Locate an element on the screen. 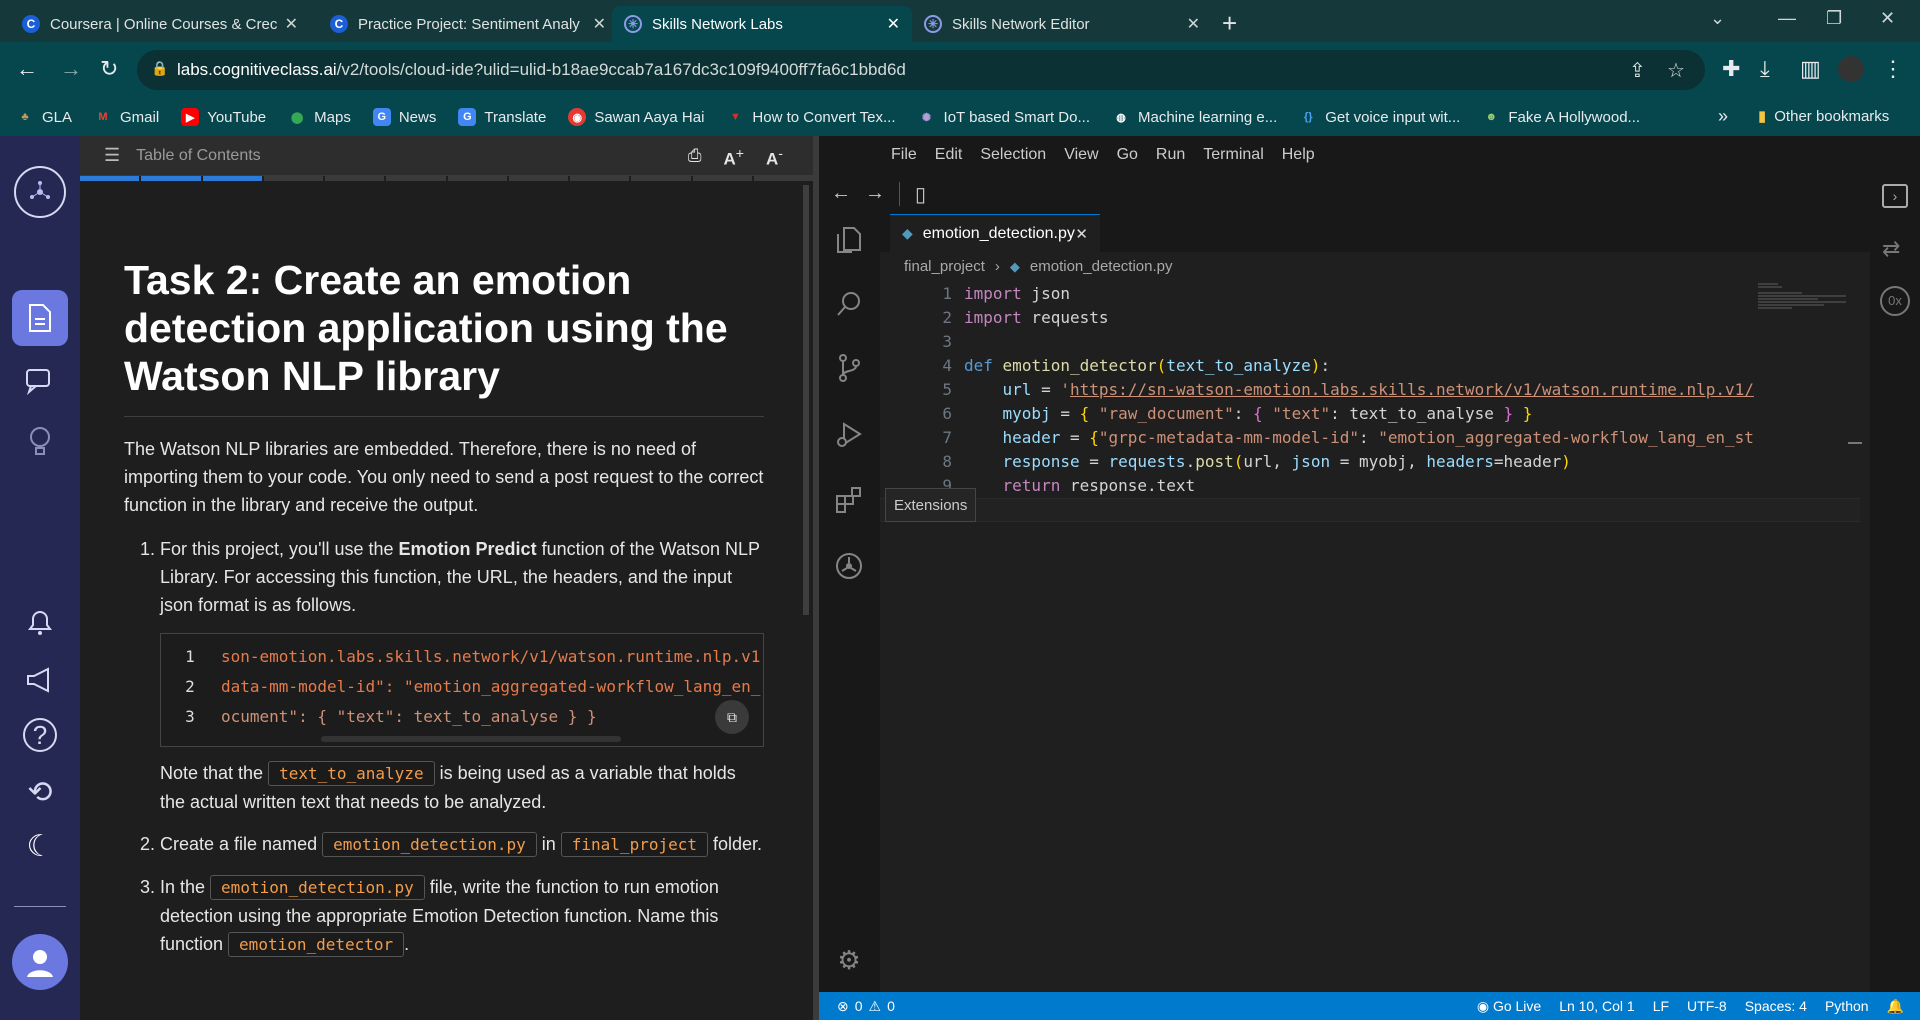 The width and height of the screenshot is (1920, 1020). cursor-position: Ln 10, Col 1 is located at coordinates (1597, 1006).